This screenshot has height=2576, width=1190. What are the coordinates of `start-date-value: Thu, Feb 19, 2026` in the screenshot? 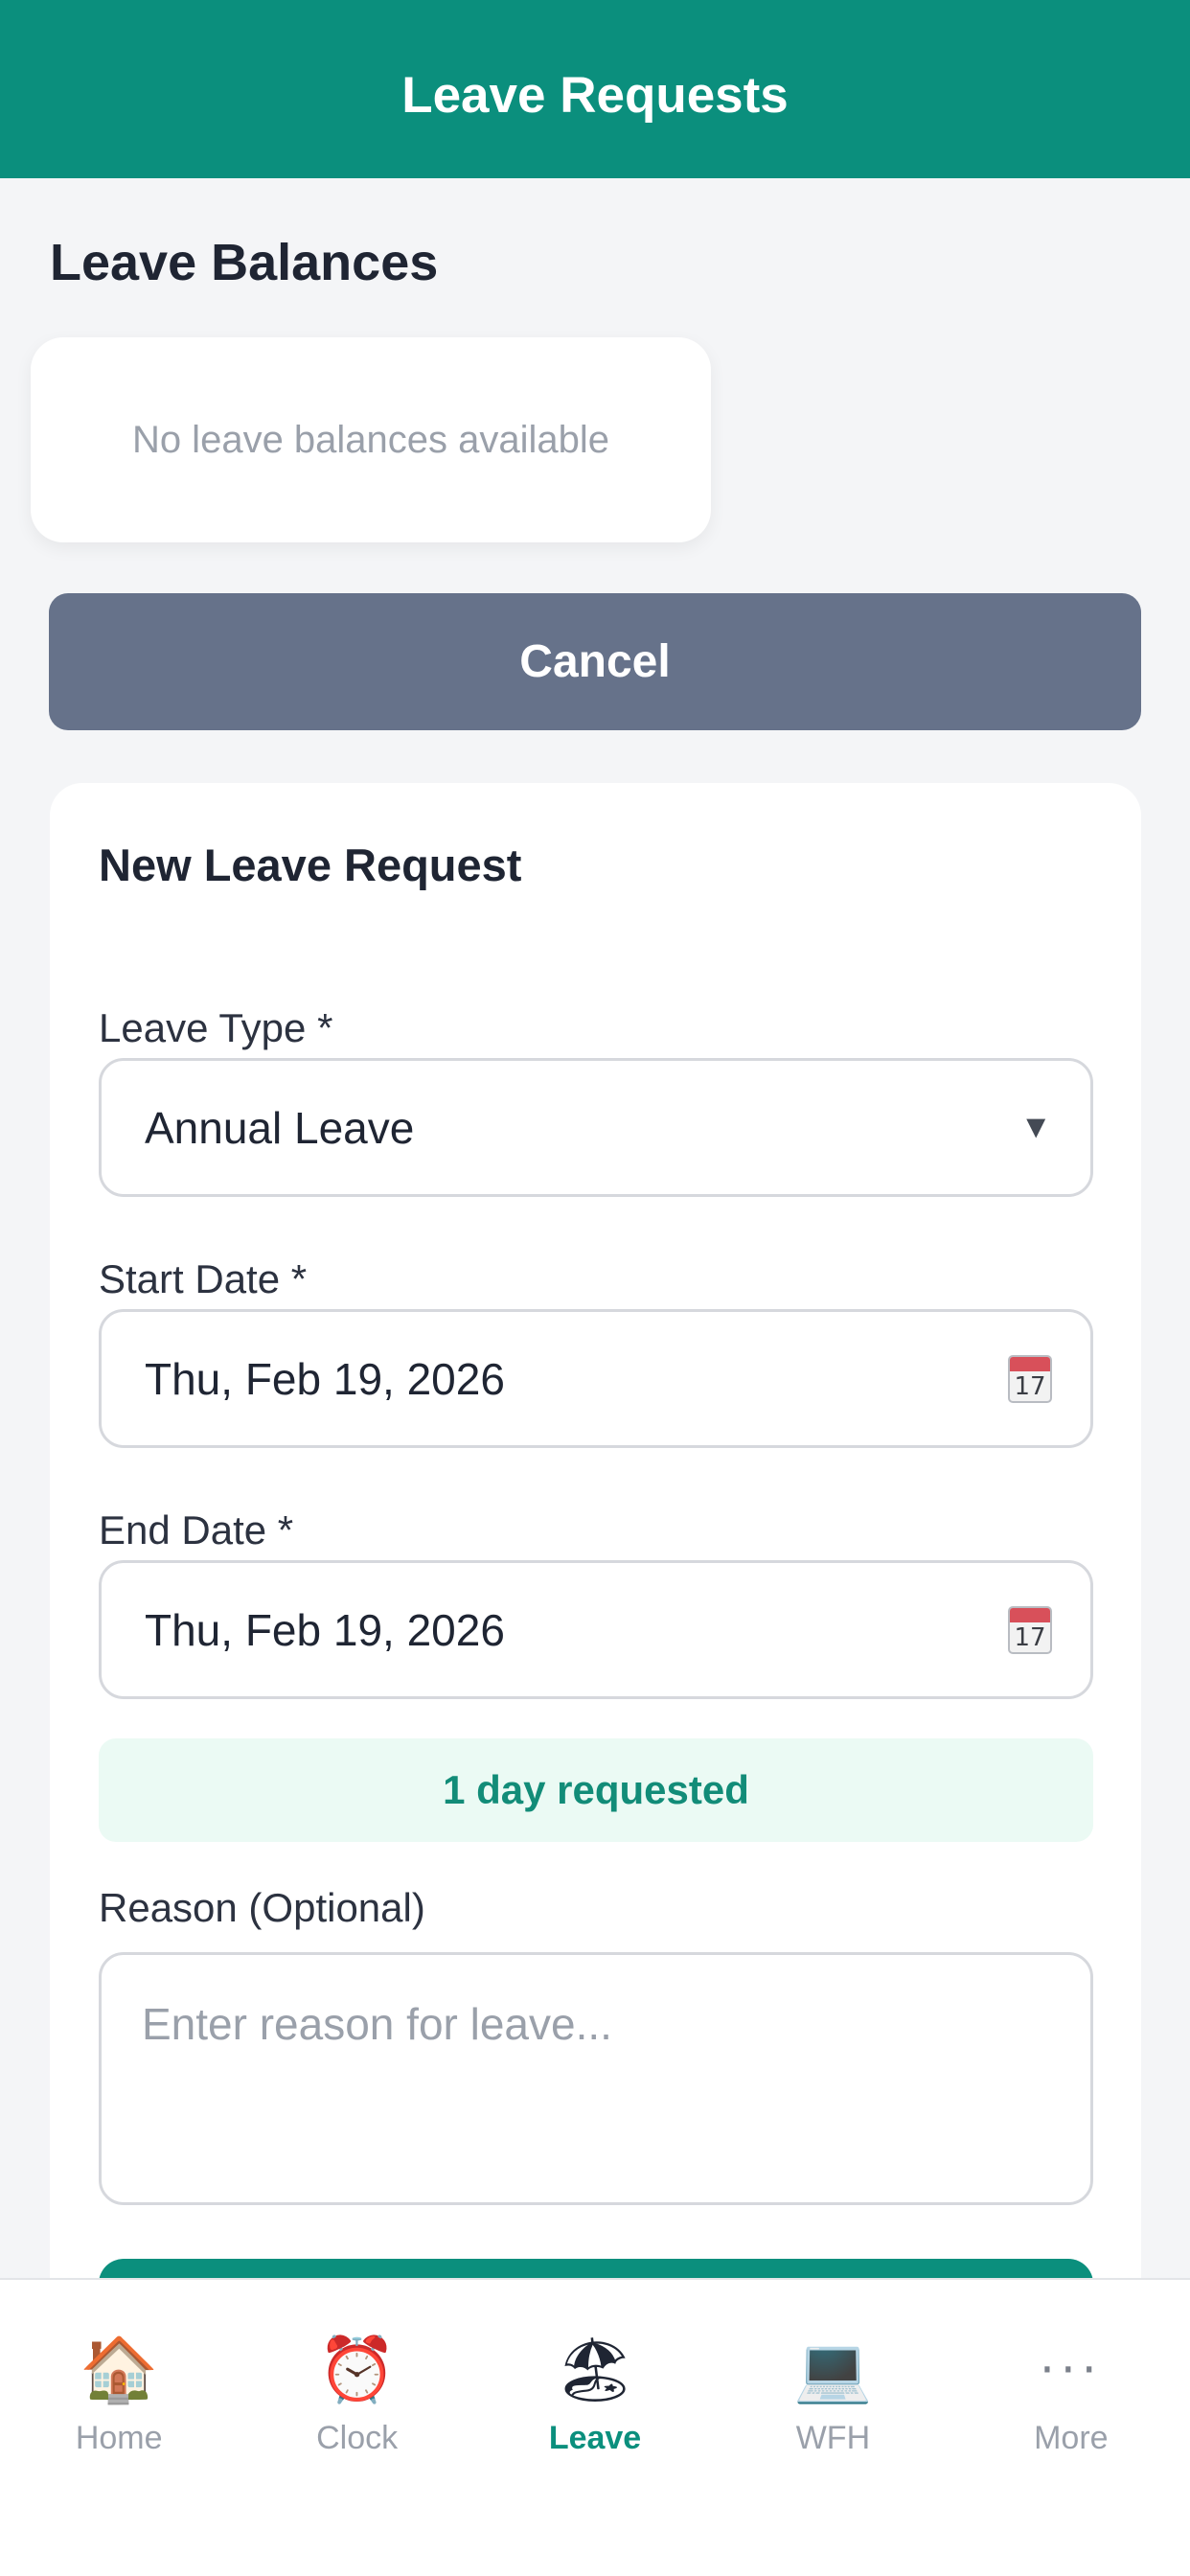 It's located at (325, 1378).